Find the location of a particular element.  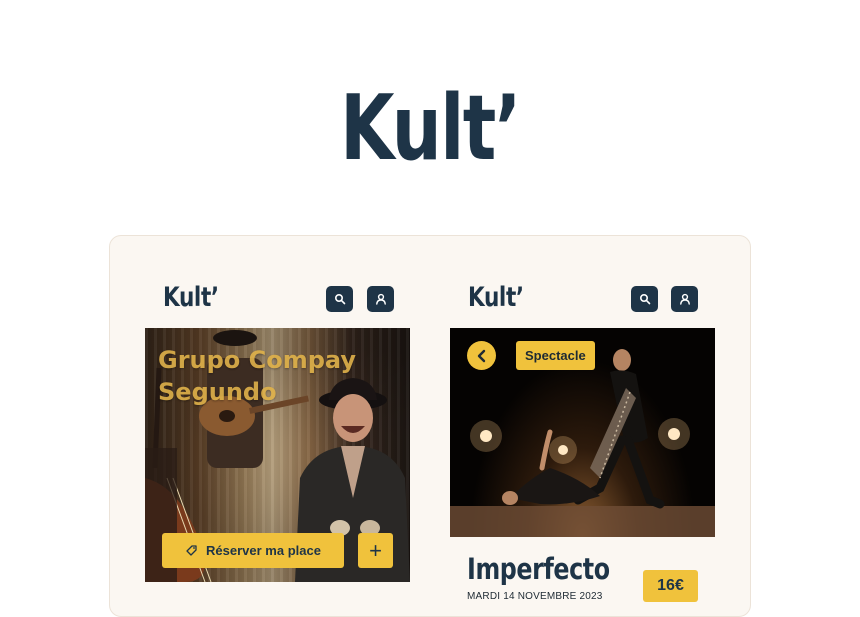

reserve-button: Réserver ma place is located at coordinates (253, 550).